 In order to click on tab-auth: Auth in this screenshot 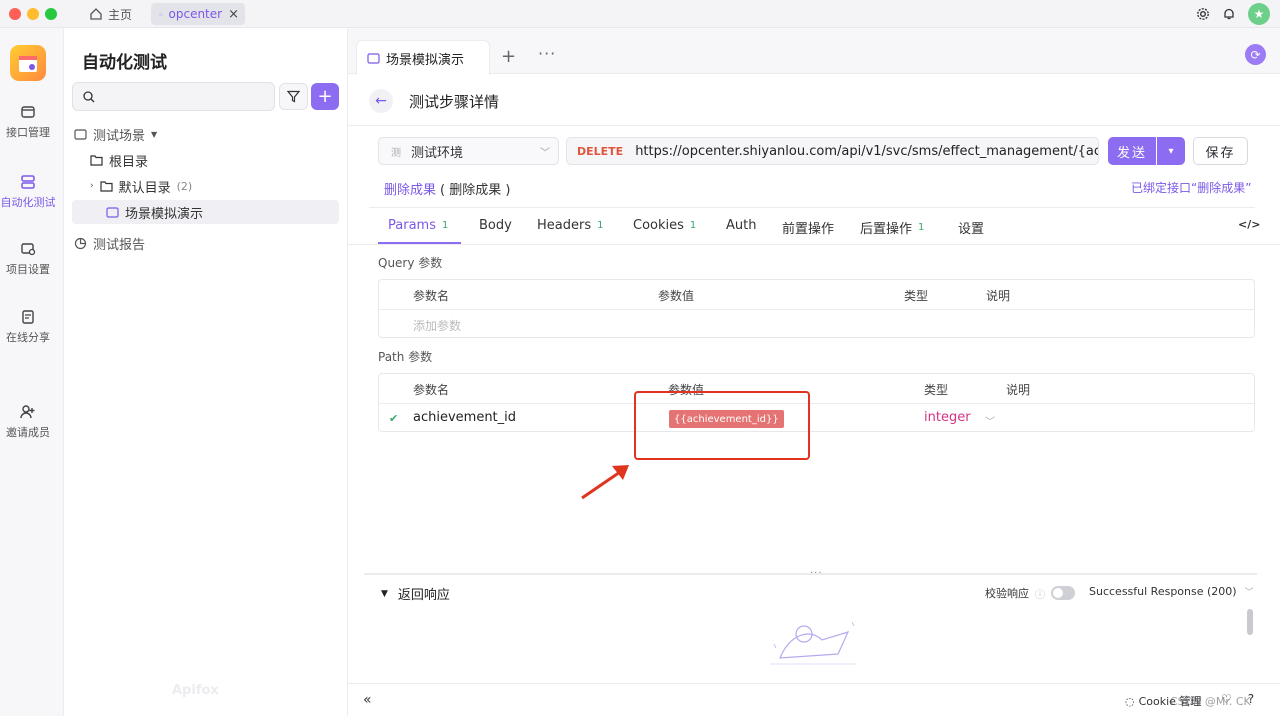, I will do `click(741, 225)`.